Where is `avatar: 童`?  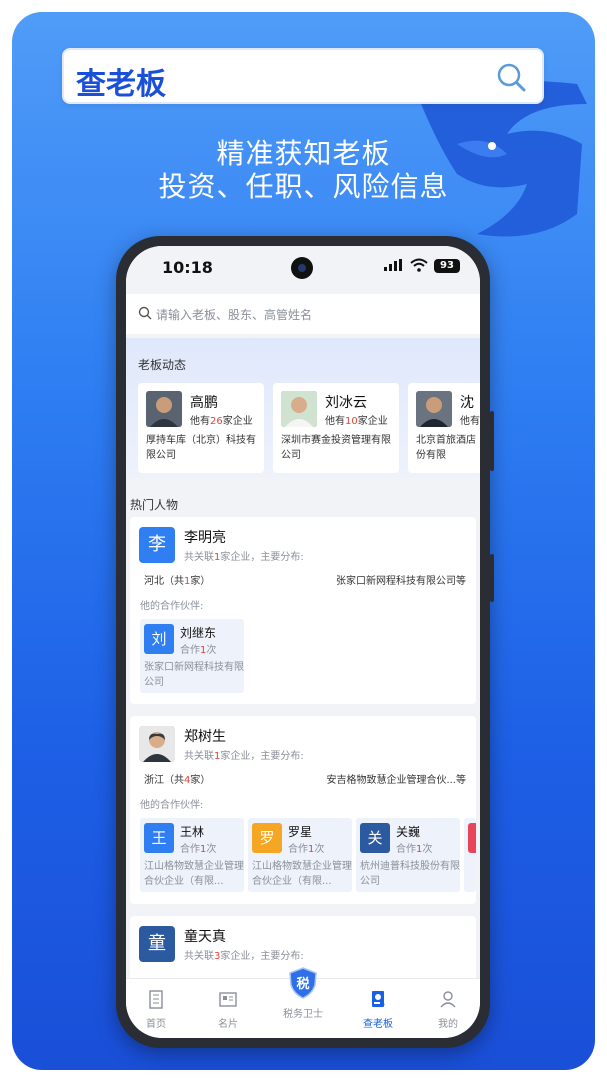 avatar: 童 is located at coordinates (157, 944).